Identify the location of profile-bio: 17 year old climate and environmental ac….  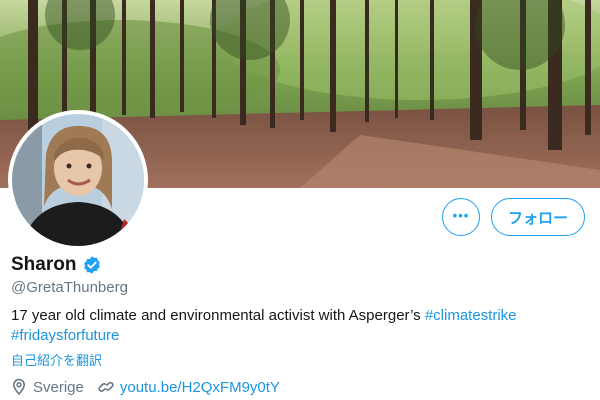
(291, 326).